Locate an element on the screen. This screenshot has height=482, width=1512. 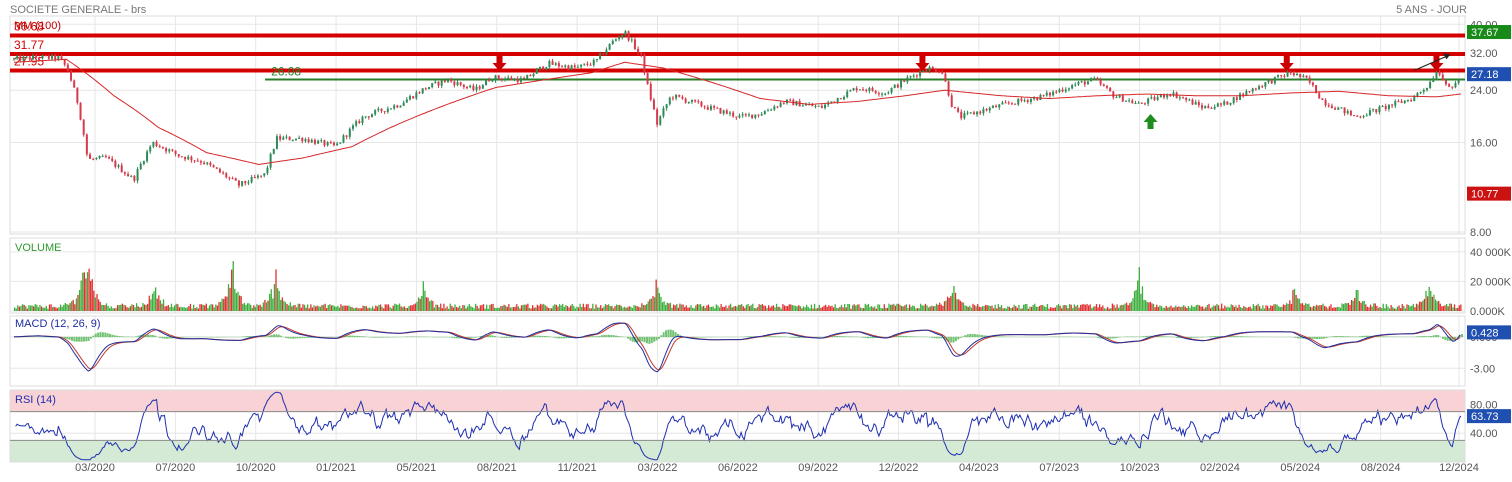
x-tick-label: 10/2023 is located at coordinates (1140, 468).